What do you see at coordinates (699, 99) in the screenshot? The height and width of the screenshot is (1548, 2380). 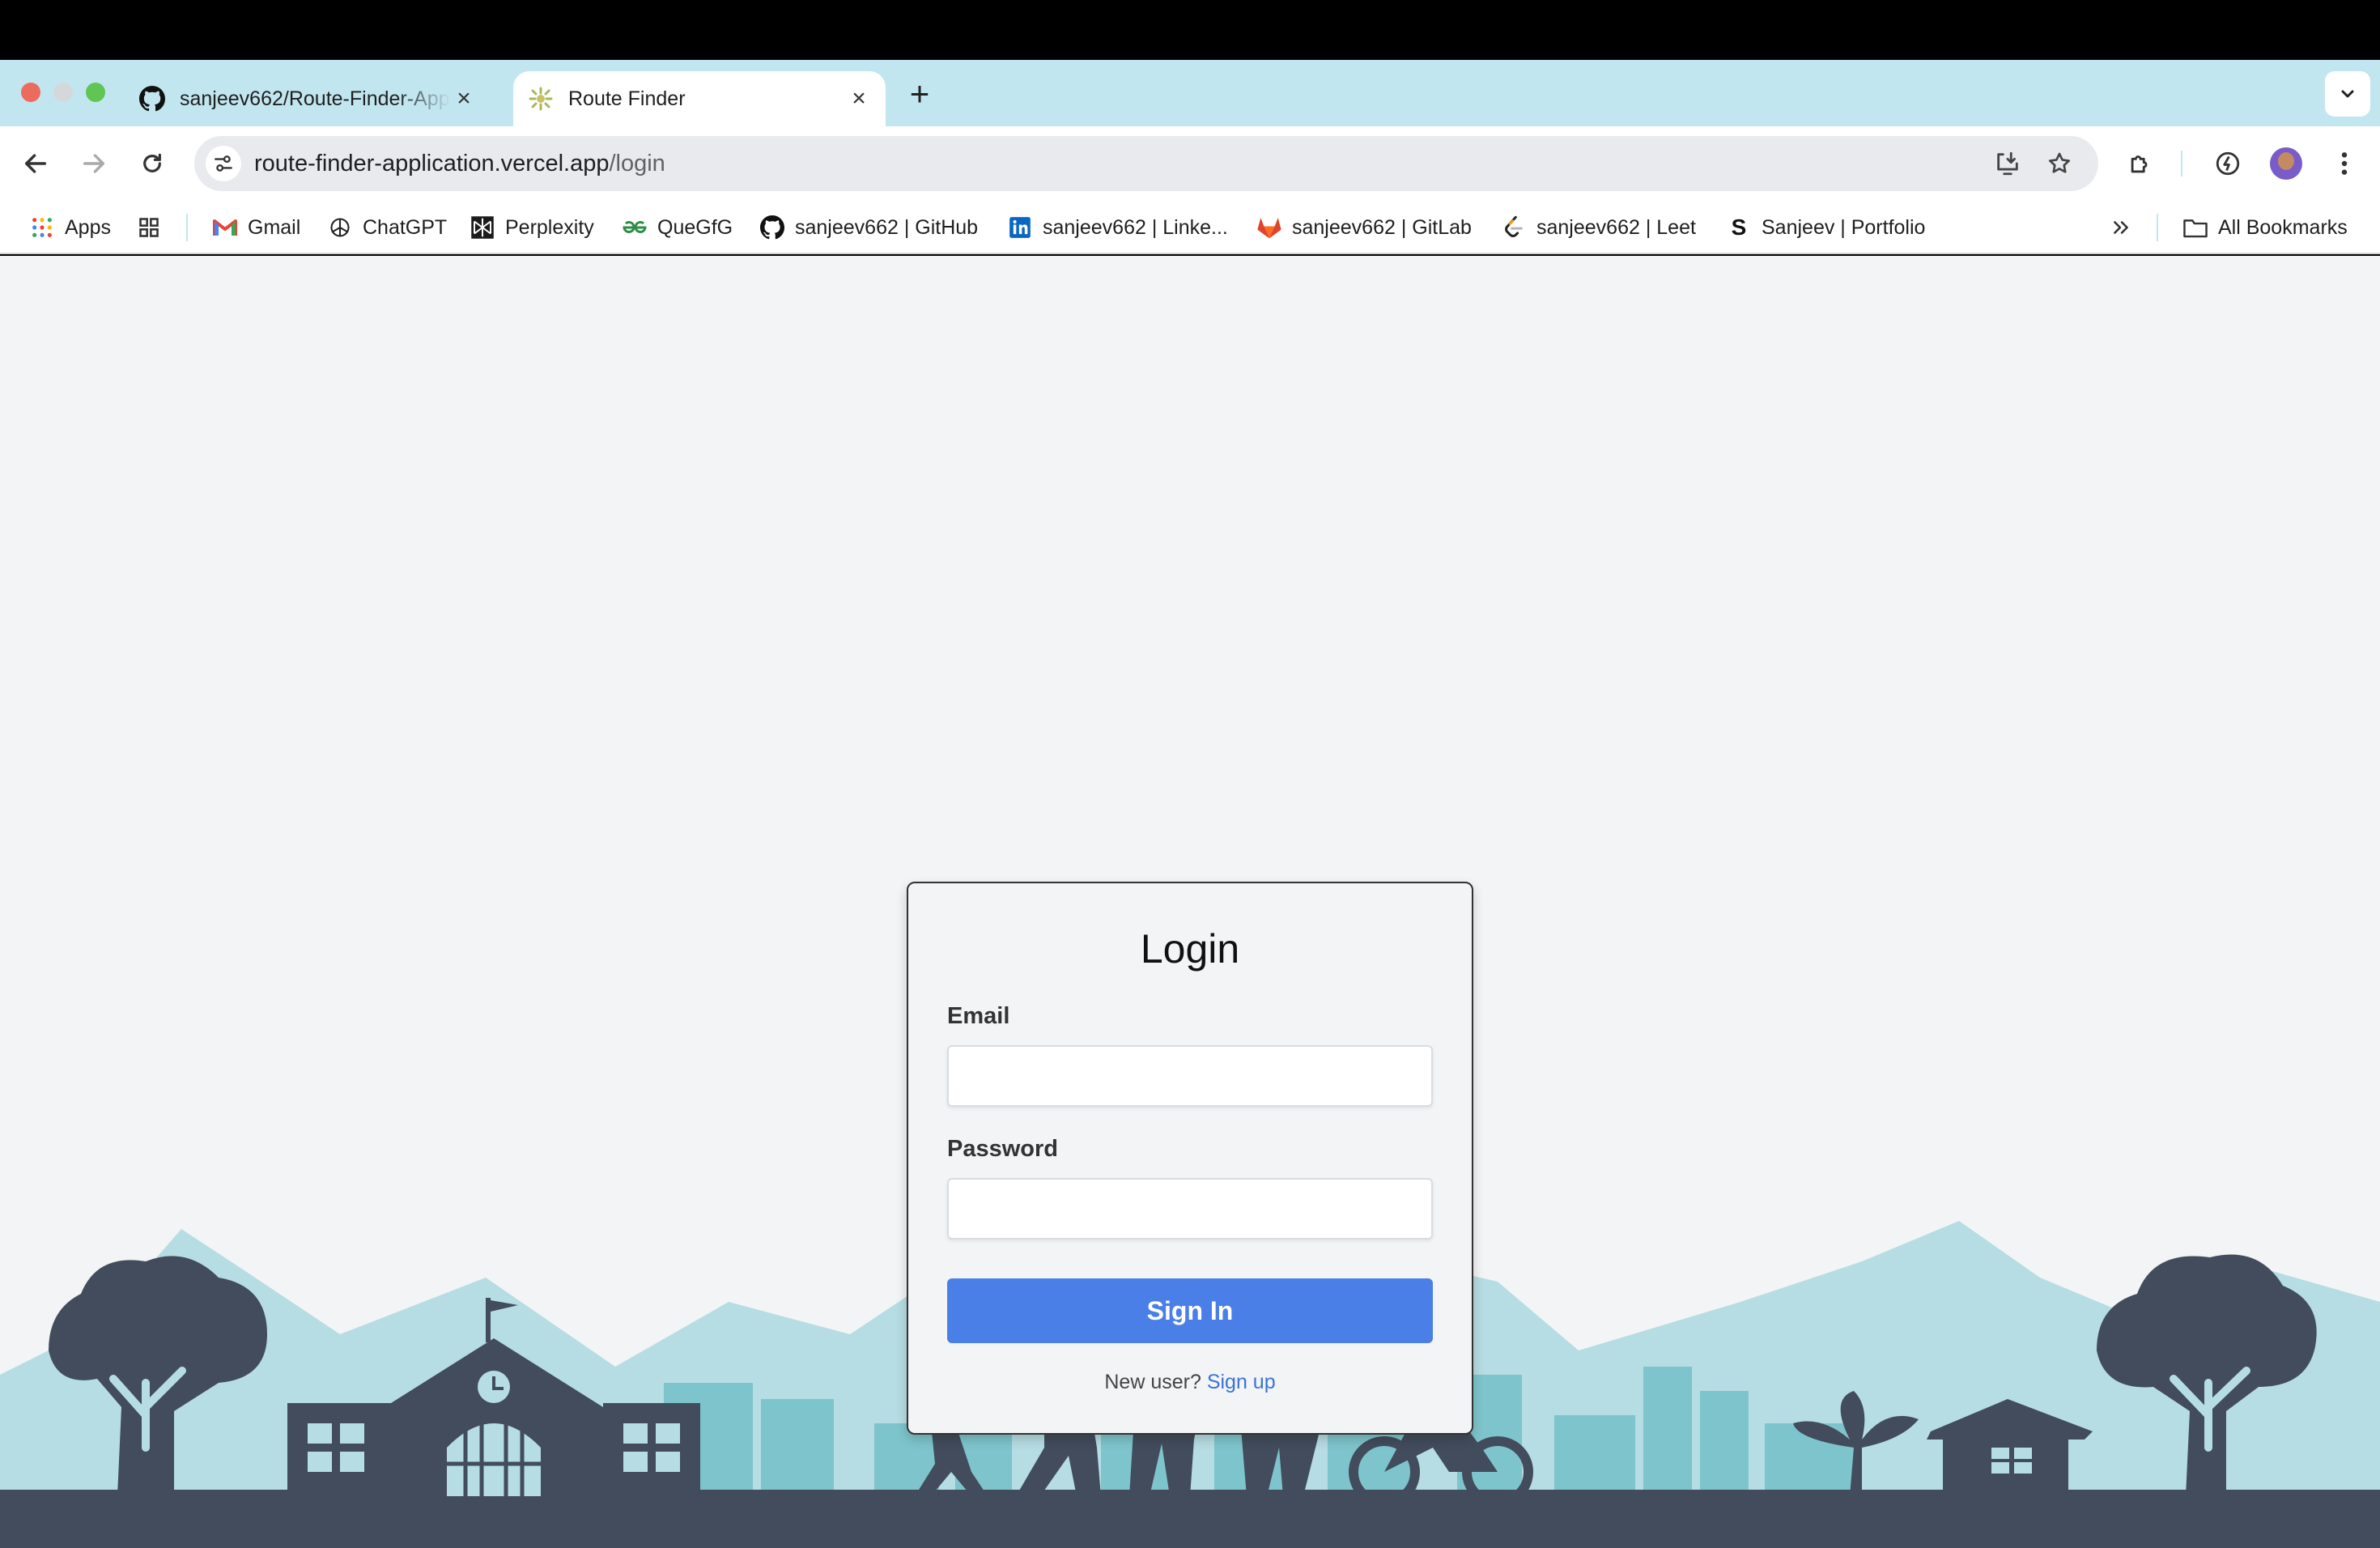 I see `tab-route-finder: Route Finder ×` at bounding box center [699, 99].